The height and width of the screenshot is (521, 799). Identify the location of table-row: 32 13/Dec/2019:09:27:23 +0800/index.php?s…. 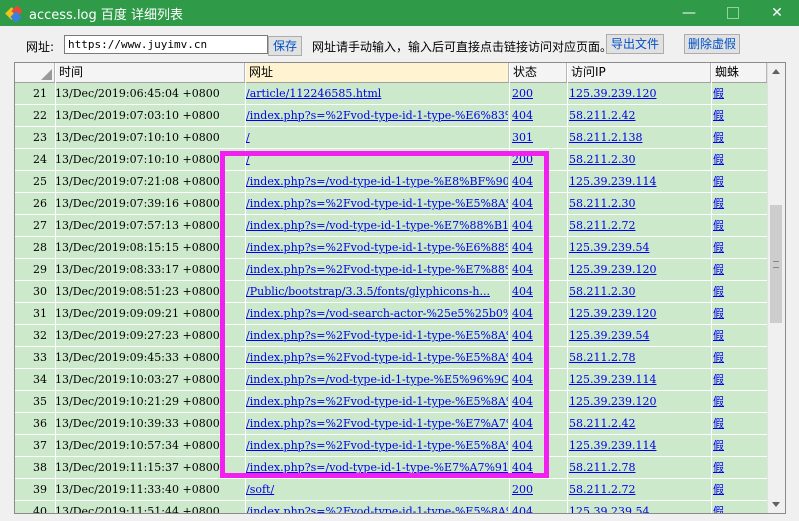
(391, 336).